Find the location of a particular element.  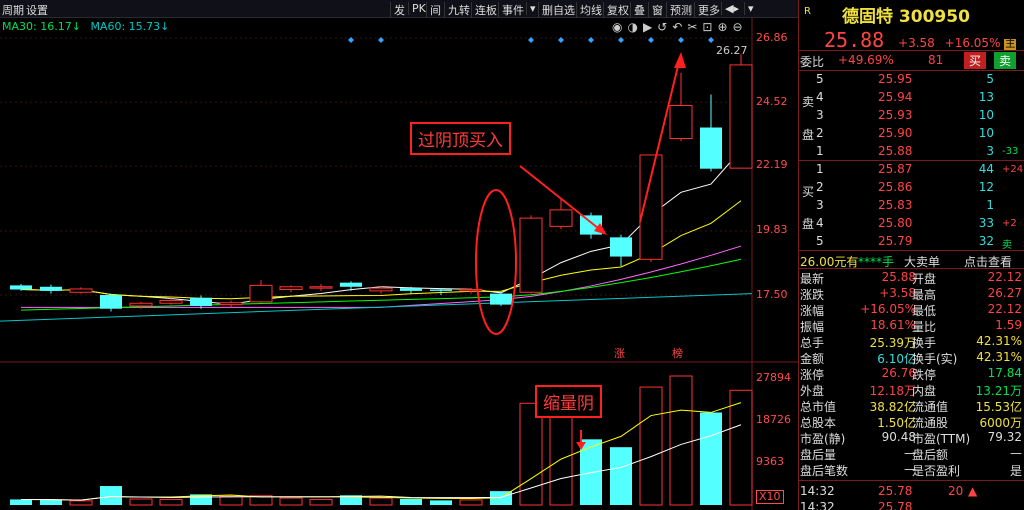

zoom-out-icon: ⊖ is located at coordinates (740, 27).